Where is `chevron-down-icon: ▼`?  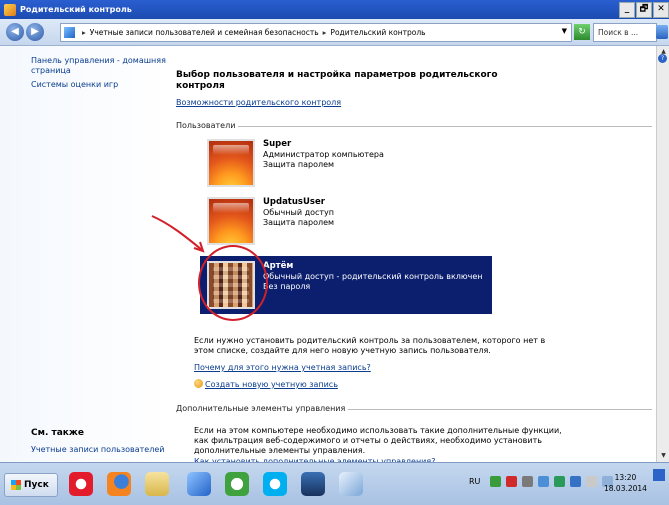
chevron-down-icon: ▼ is located at coordinates (564, 31).